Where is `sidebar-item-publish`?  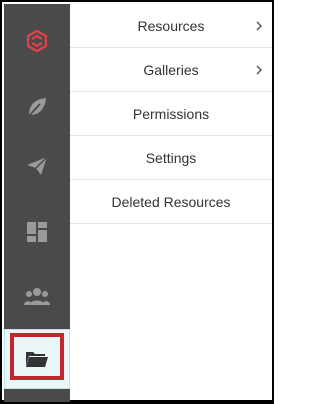
sidebar-item-publish is located at coordinates (37, 166).